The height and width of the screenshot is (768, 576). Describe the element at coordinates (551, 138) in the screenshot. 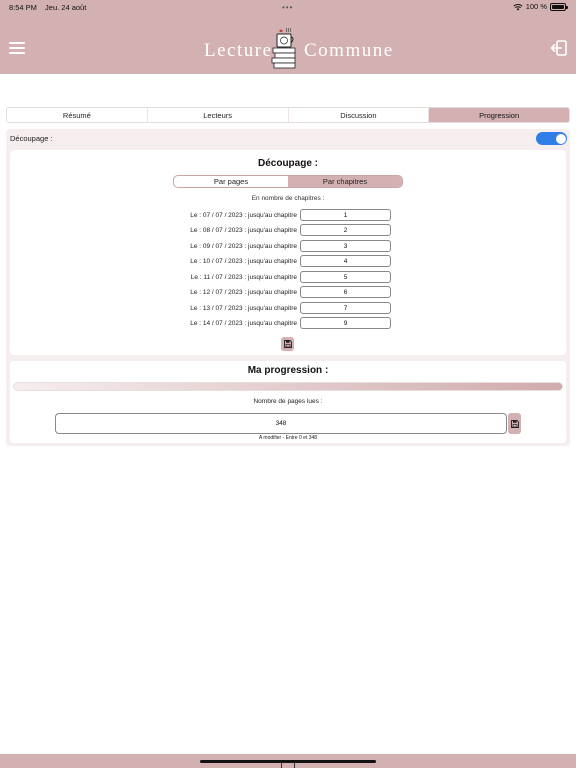

I see `decoupage-toggle` at that location.